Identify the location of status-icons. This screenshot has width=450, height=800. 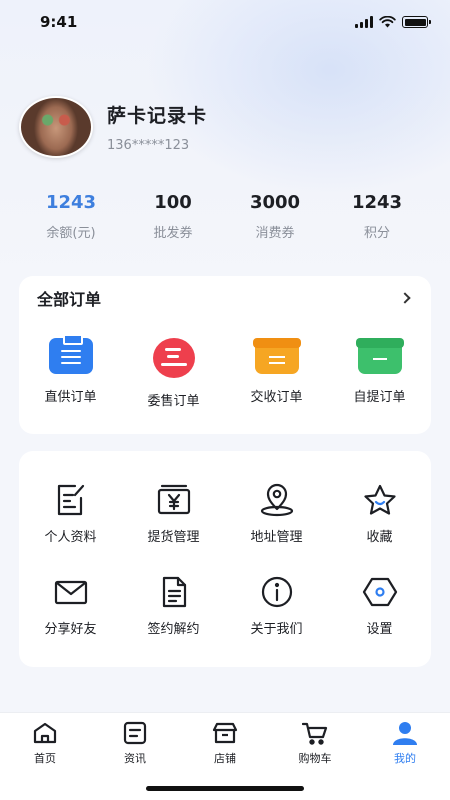
(393, 22).